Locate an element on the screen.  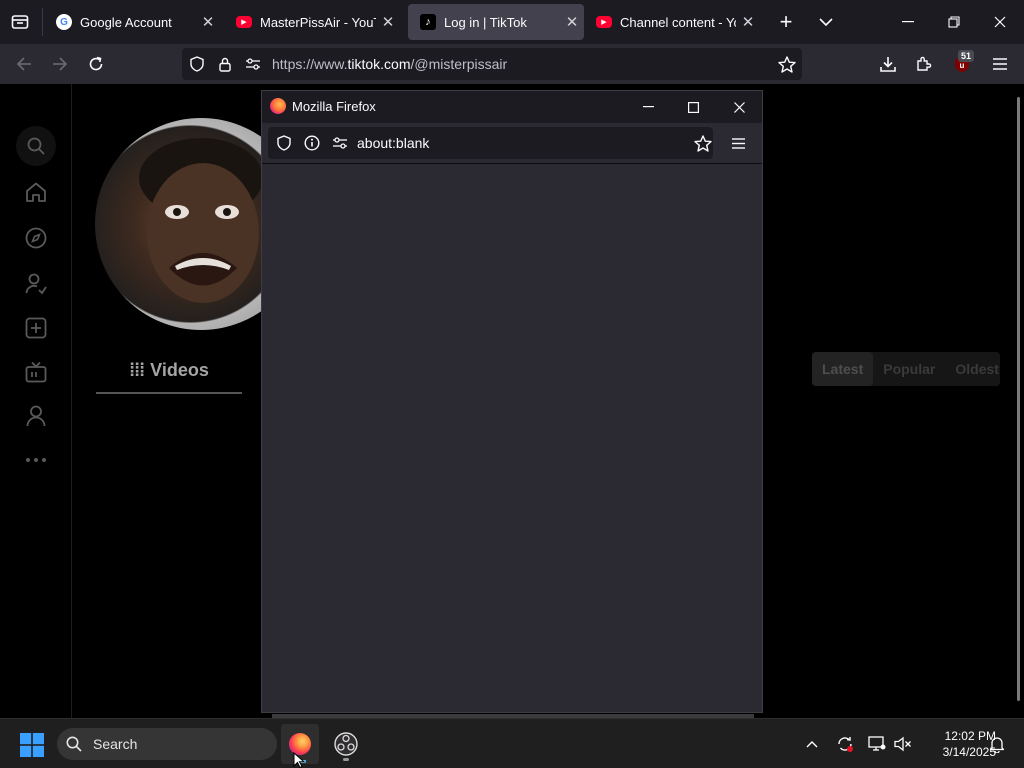
live-icon is located at coordinates (36, 372).